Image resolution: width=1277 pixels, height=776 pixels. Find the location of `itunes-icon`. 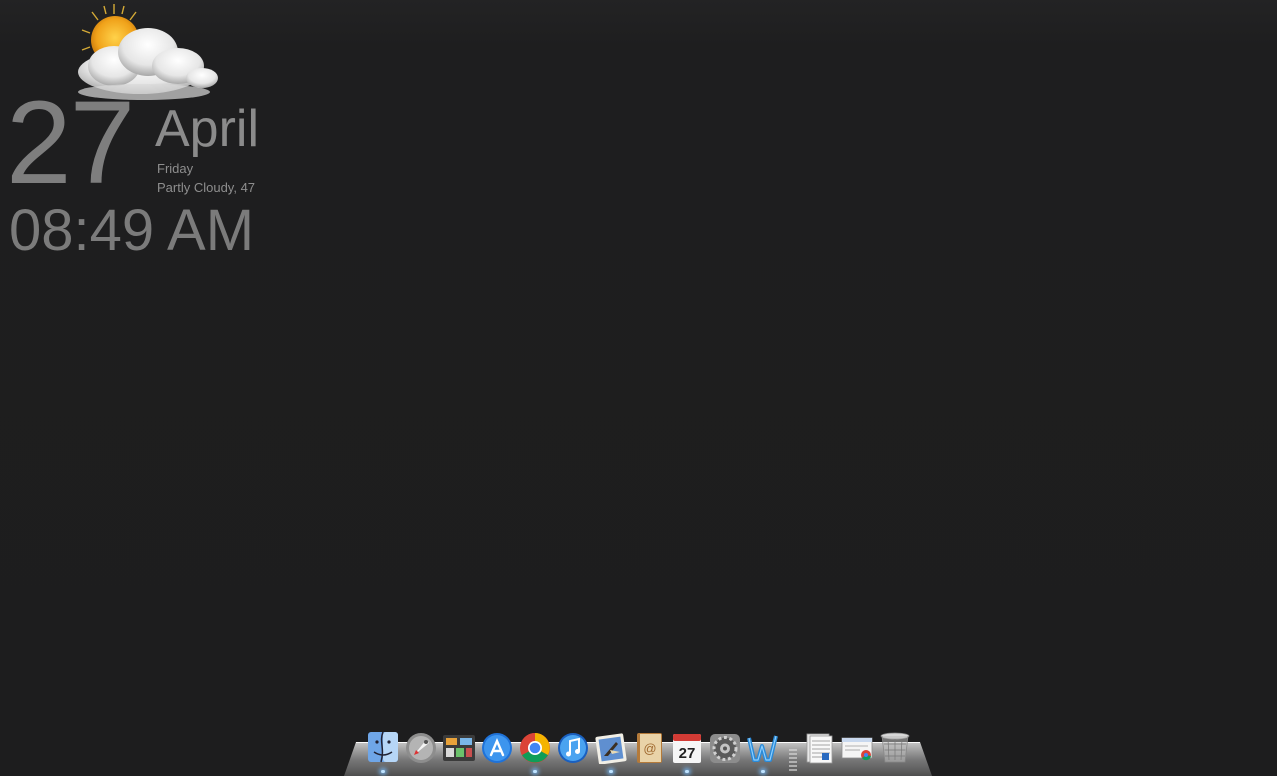

itunes-icon is located at coordinates (573, 748).